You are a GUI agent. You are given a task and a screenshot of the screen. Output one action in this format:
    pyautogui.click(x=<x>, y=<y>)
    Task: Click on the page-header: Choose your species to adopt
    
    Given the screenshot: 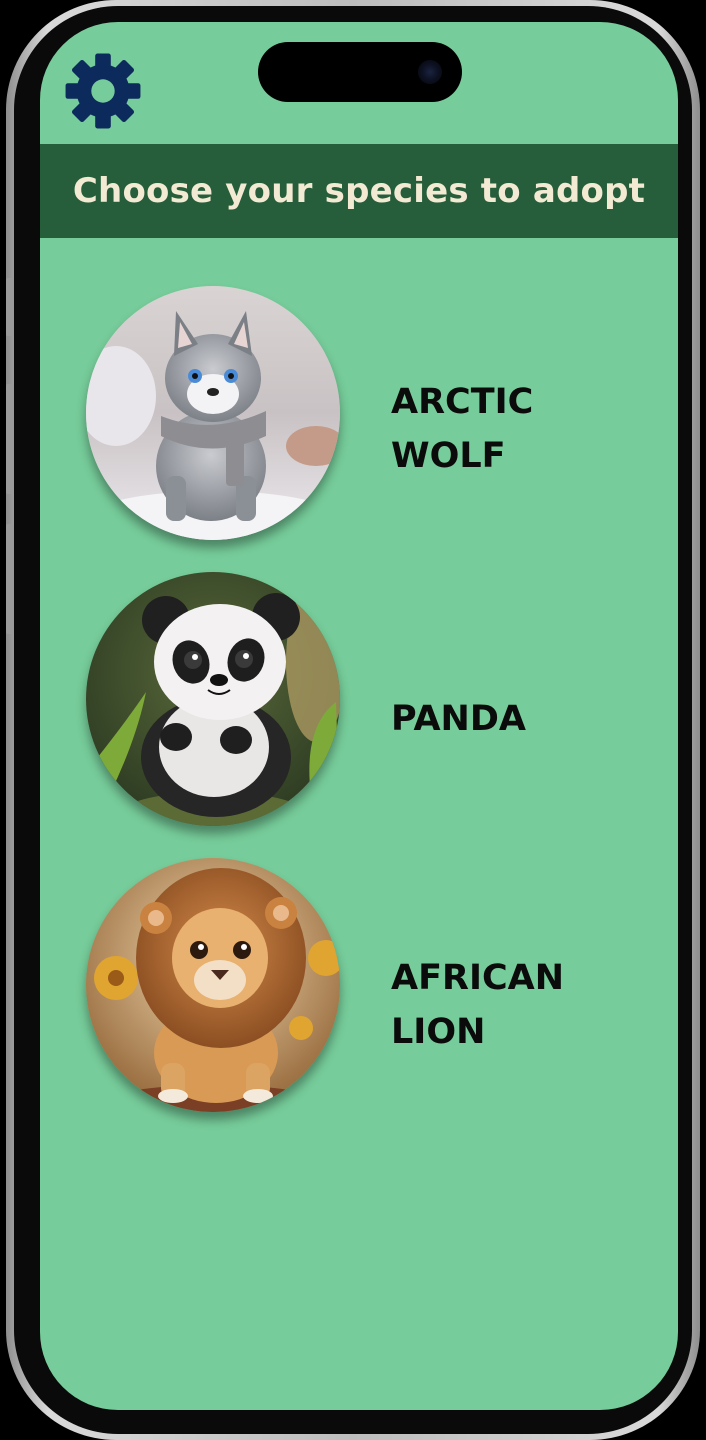 What is the action you would take?
    pyautogui.click(x=359, y=191)
    